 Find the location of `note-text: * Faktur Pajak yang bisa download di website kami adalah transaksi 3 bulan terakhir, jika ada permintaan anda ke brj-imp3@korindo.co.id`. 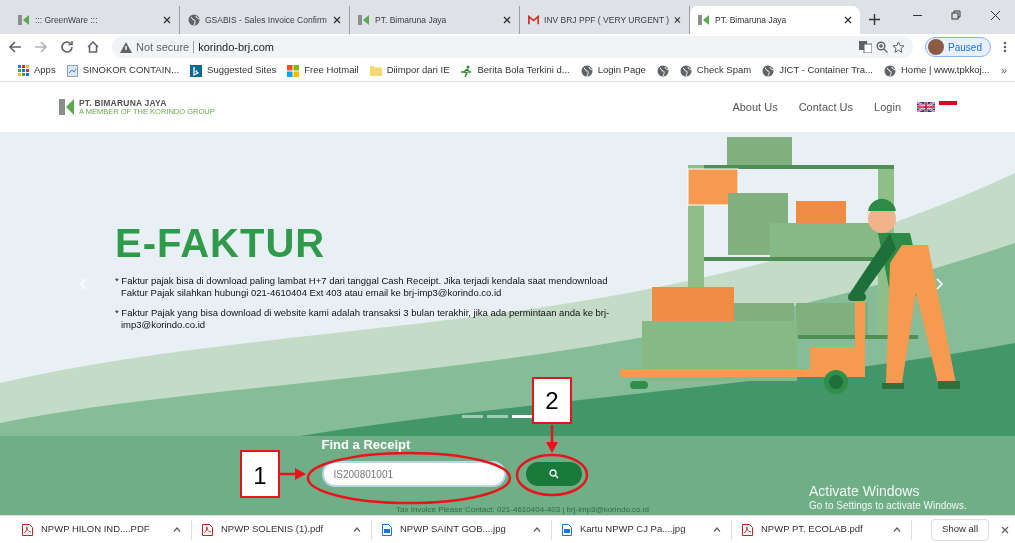

note-text: * Faktur Pajak yang bisa download di website kami adalah transaksi 3 bulan terakhir, jika ada permintaan anda ke brj-imp3@korindo.co.id is located at coordinates (363, 319).